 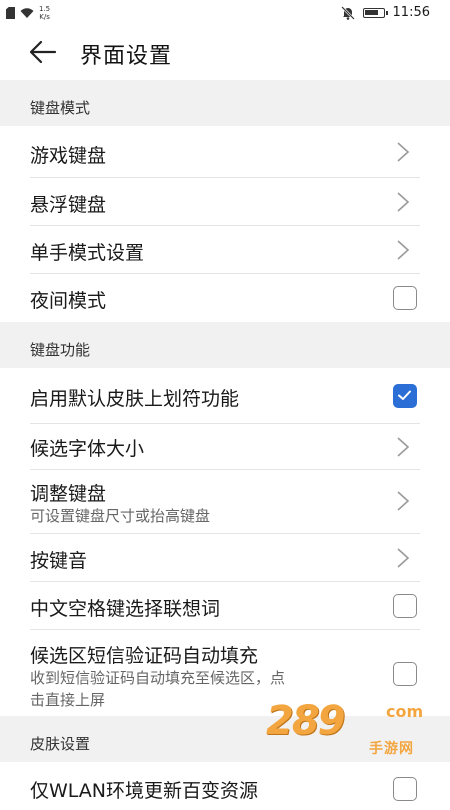 What do you see at coordinates (59, 561) in the screenshot?
I see `setting-title: 按键音` at bounding box center [59, 561].